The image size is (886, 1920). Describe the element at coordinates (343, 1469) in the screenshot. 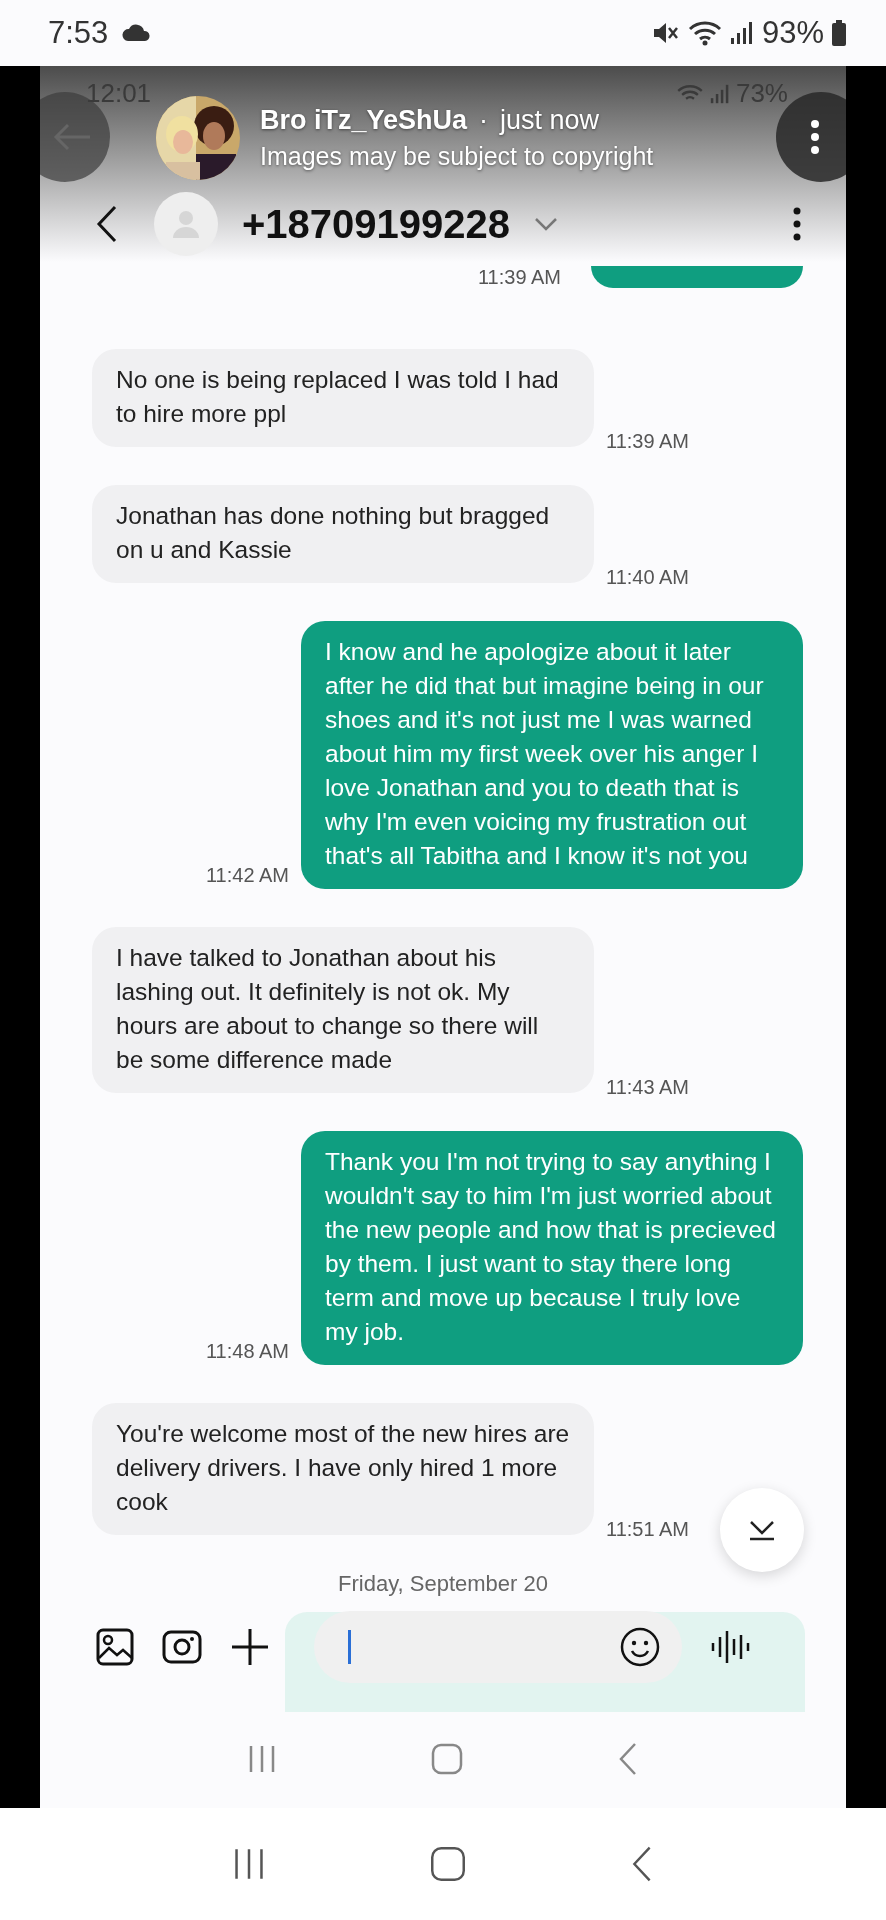

I see `received-message: You're welcome most of the new hires are delivery drivers. I have only hired 1 more cook` at that location.